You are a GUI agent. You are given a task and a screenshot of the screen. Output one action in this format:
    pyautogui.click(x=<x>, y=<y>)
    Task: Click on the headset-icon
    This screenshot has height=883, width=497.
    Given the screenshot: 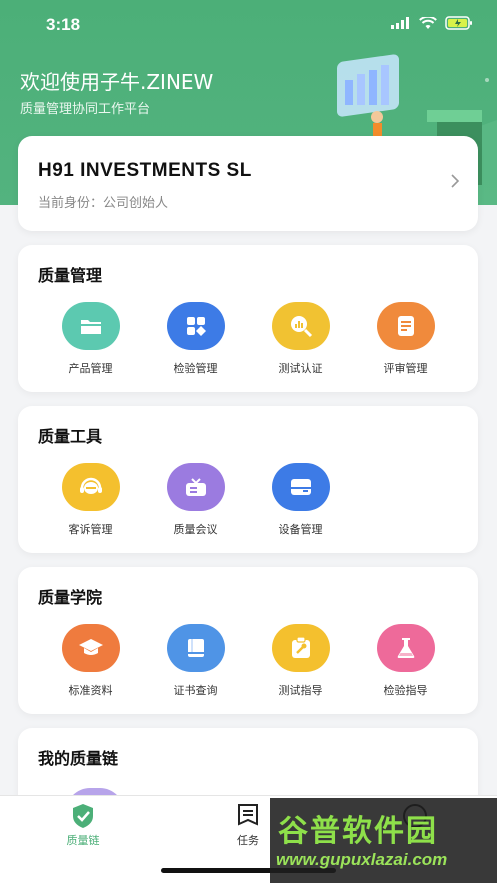 What is the action you would take?
    pyautogui.click(x=90, y=487)
    